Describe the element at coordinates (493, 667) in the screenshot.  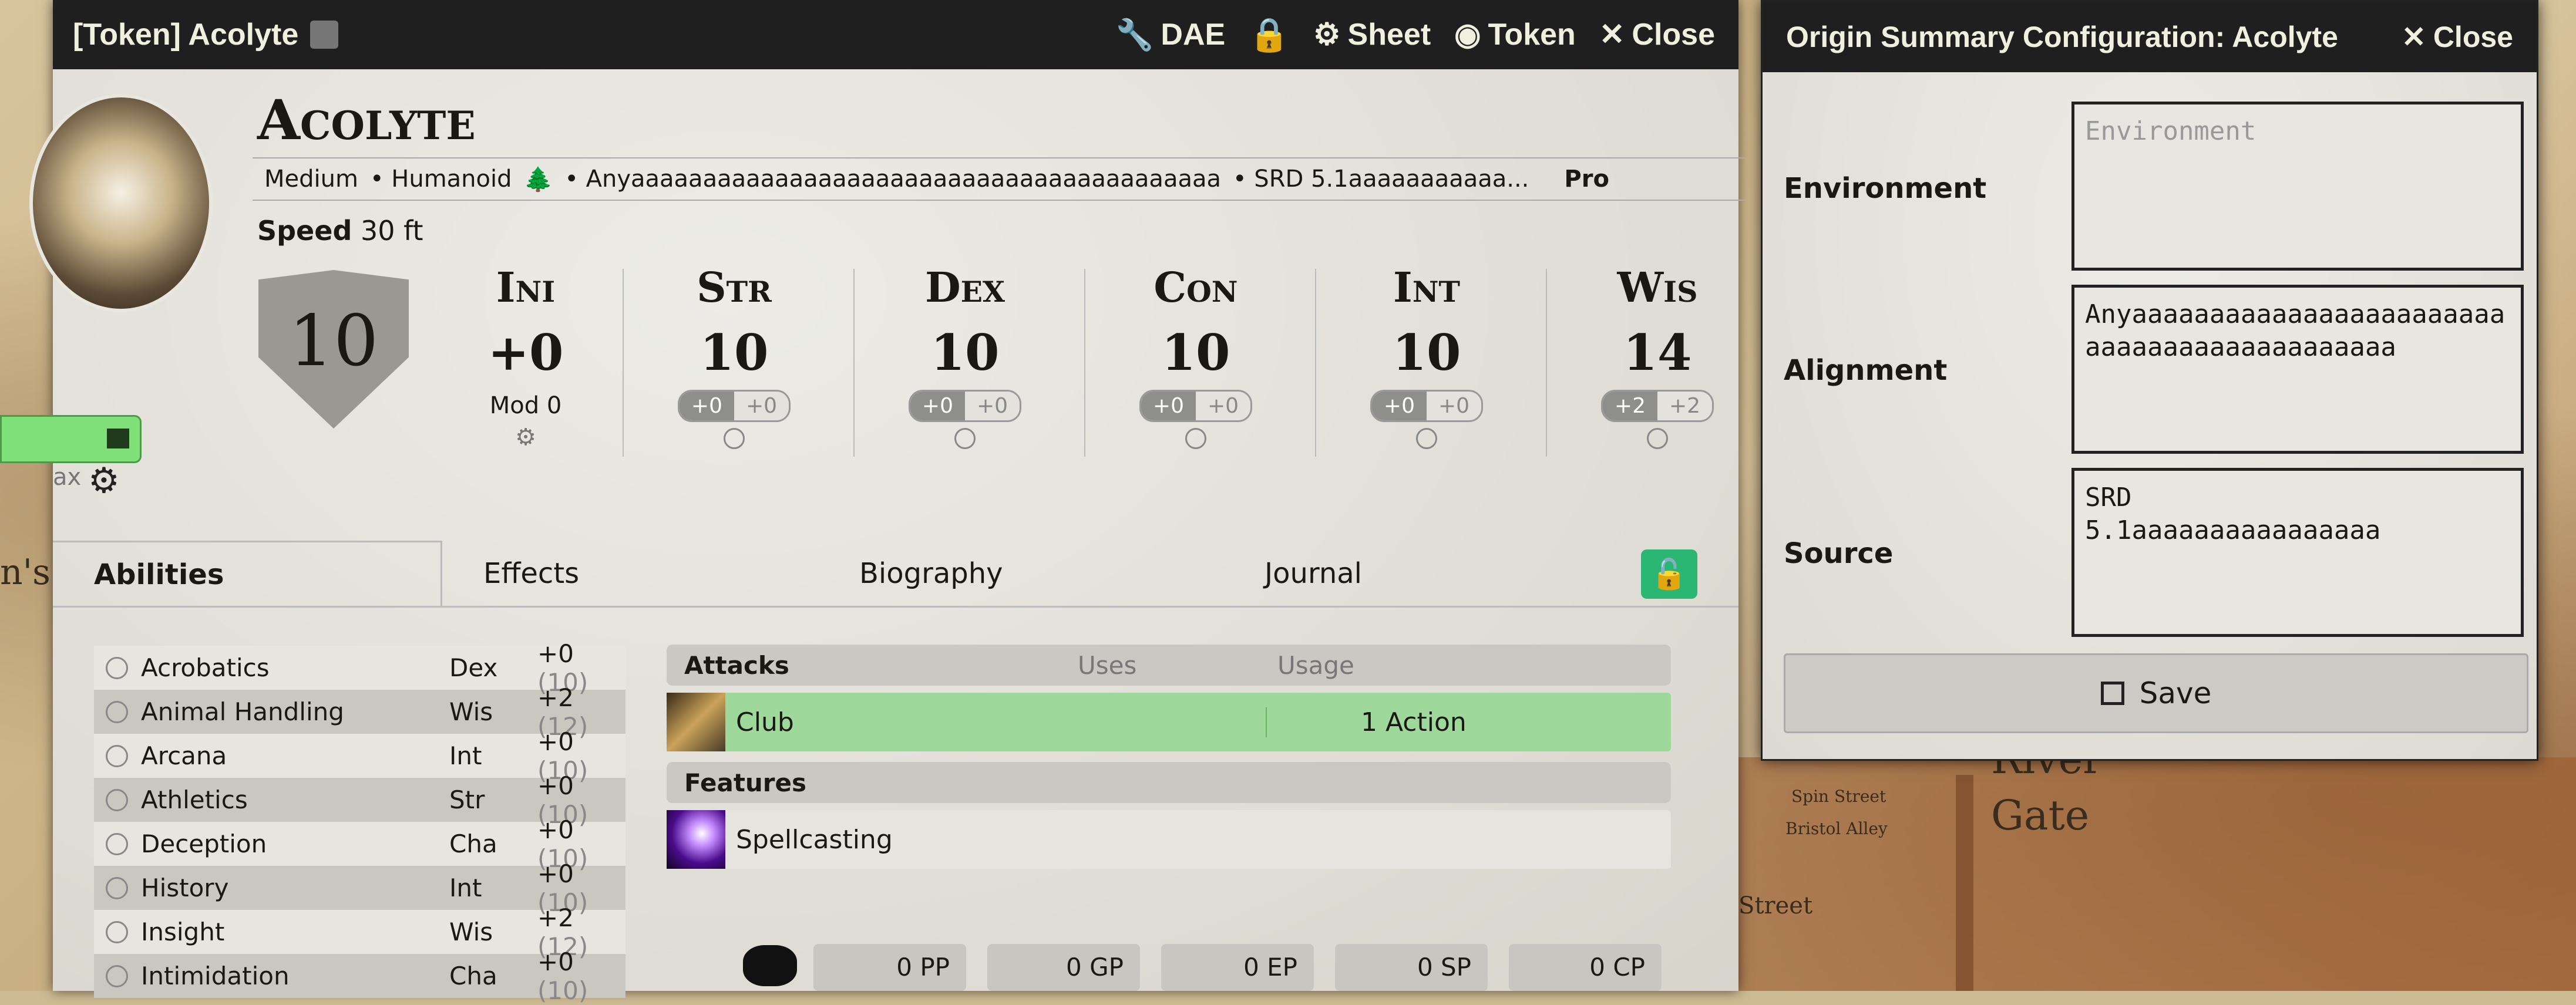
I see `skill-ability: Dex` at that location.